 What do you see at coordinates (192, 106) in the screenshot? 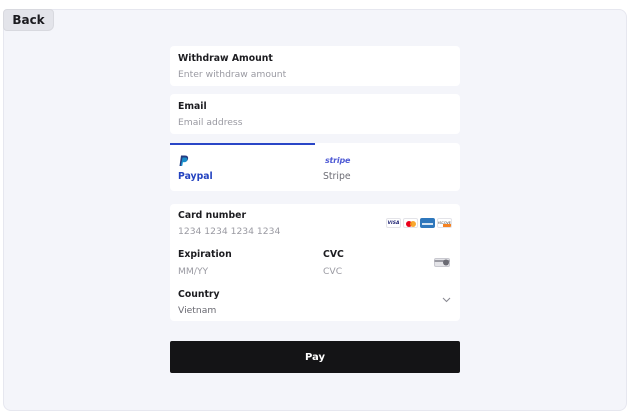
I see `email-label: Email` at bounding box center [192, 106].